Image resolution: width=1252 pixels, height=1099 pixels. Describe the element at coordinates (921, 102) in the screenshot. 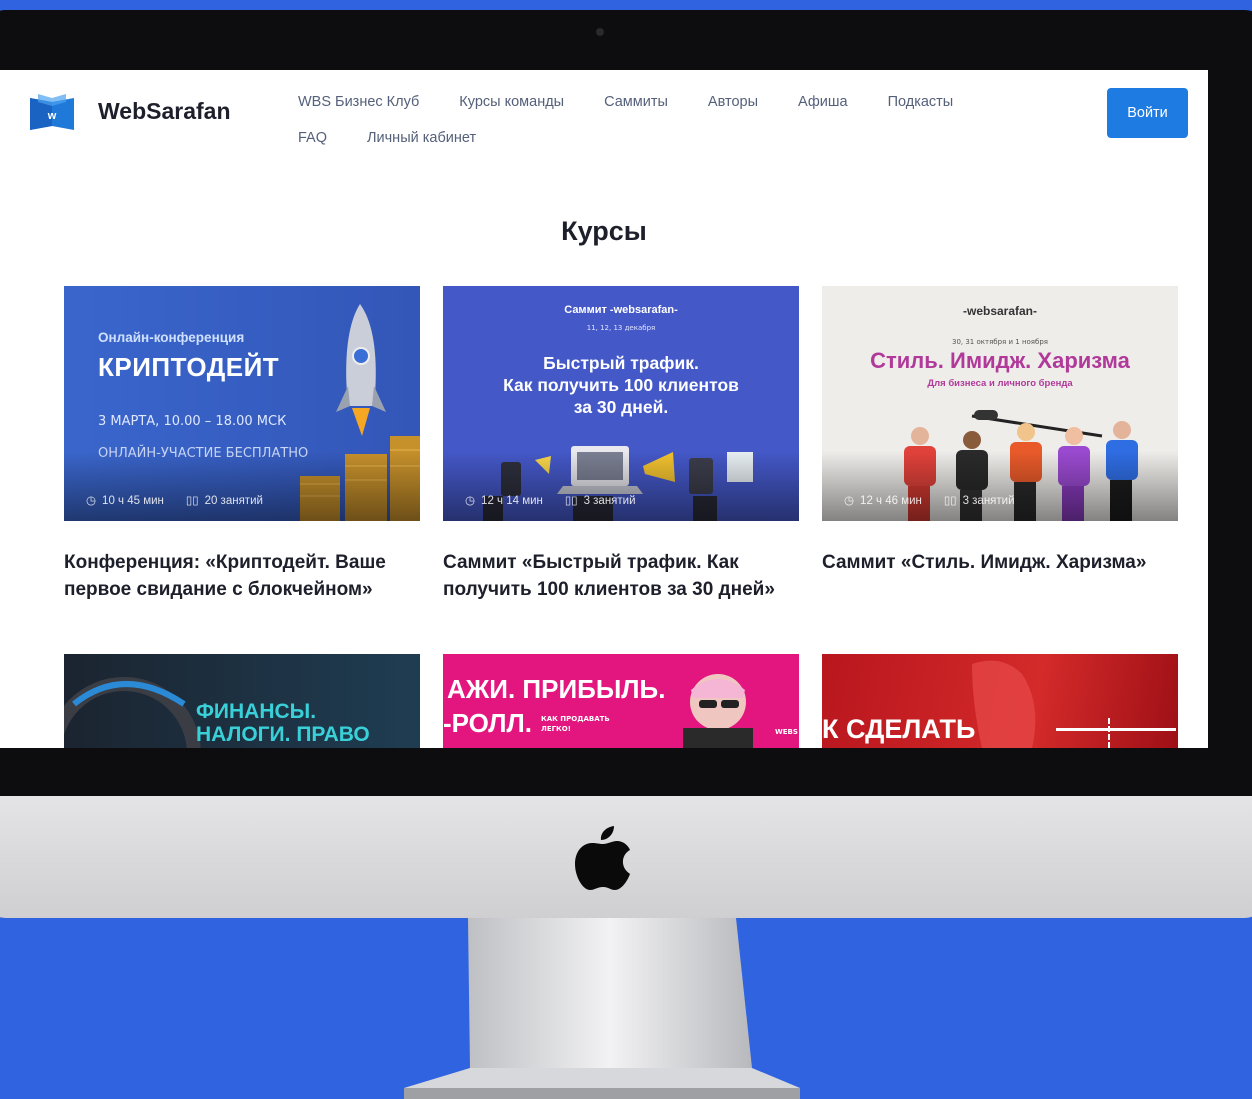

I see `nav-item-podcasts: Подкасты` at that location.